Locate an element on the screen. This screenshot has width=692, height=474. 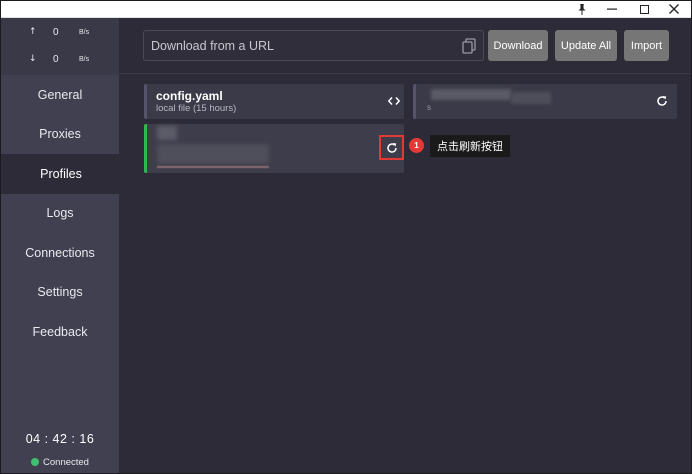
minimize-icon is located at coordinates (612, 9).